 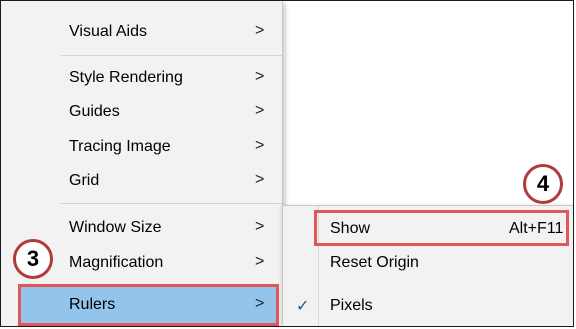 I want to click on annotation-highlight-rulers, so click(x=148, y=305).